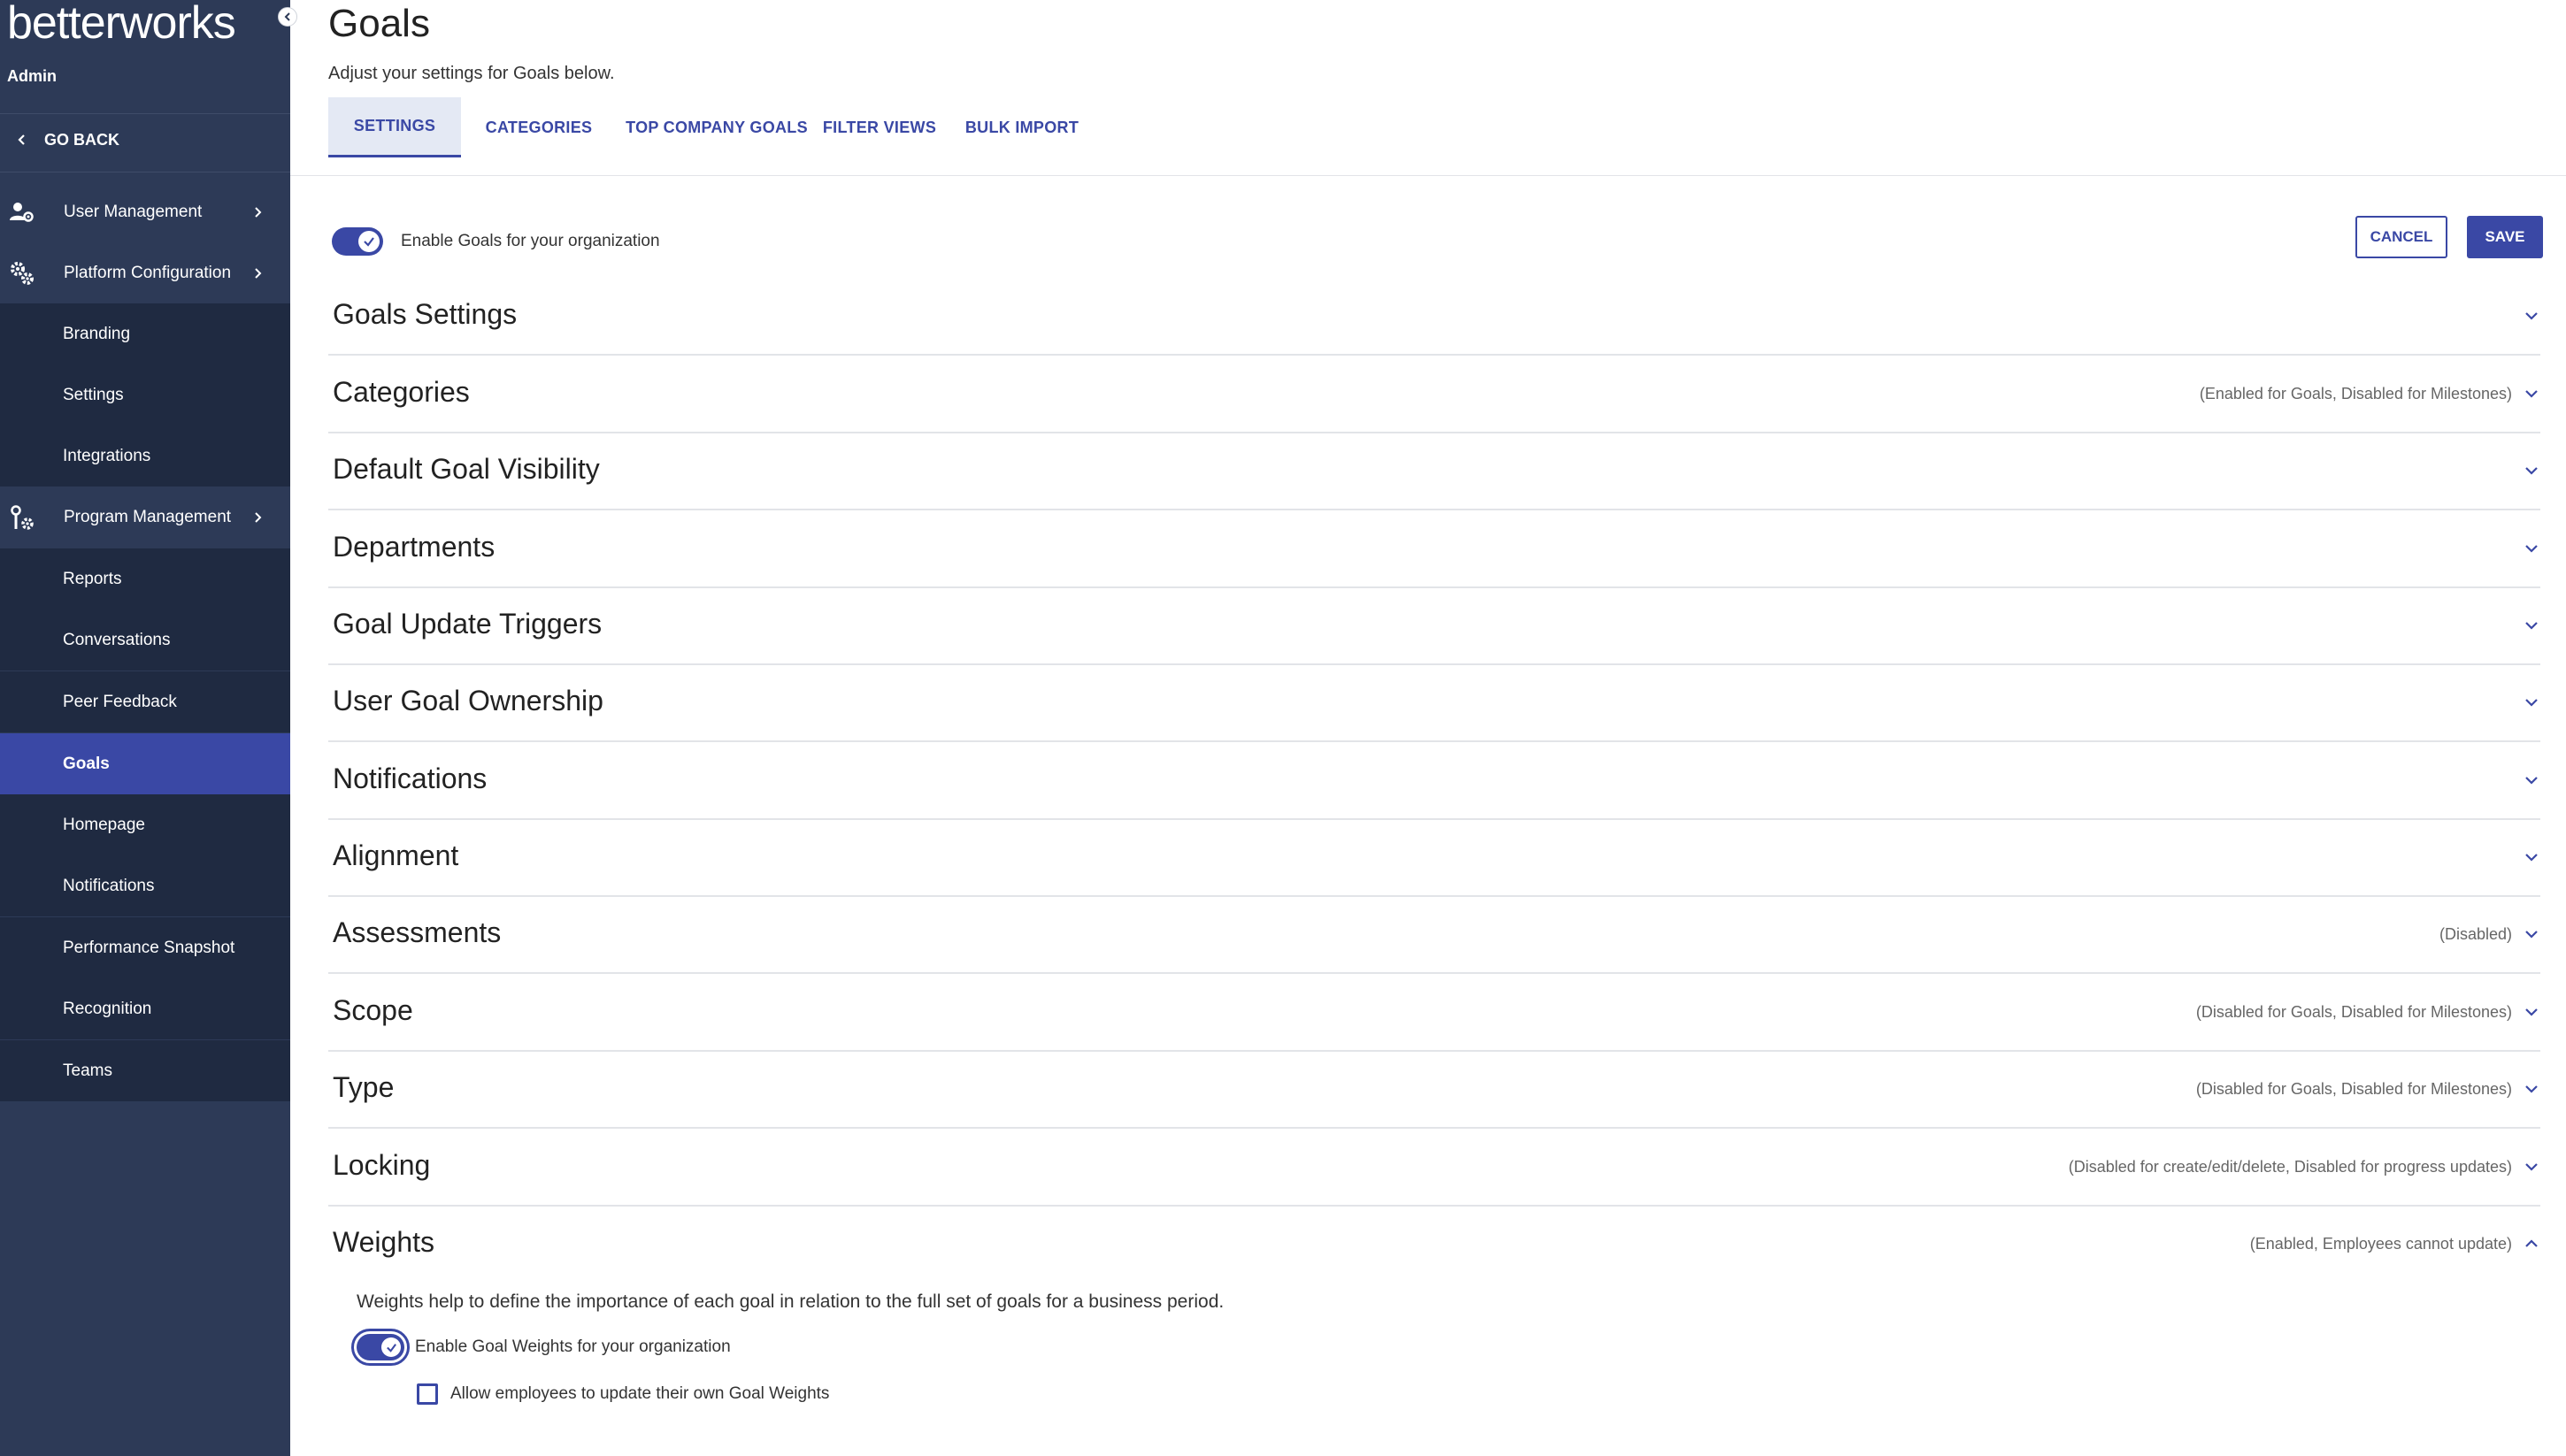 The image size is (2566, 1456). I want to click on sidebar-item-label: Reports, so click(92, 578).